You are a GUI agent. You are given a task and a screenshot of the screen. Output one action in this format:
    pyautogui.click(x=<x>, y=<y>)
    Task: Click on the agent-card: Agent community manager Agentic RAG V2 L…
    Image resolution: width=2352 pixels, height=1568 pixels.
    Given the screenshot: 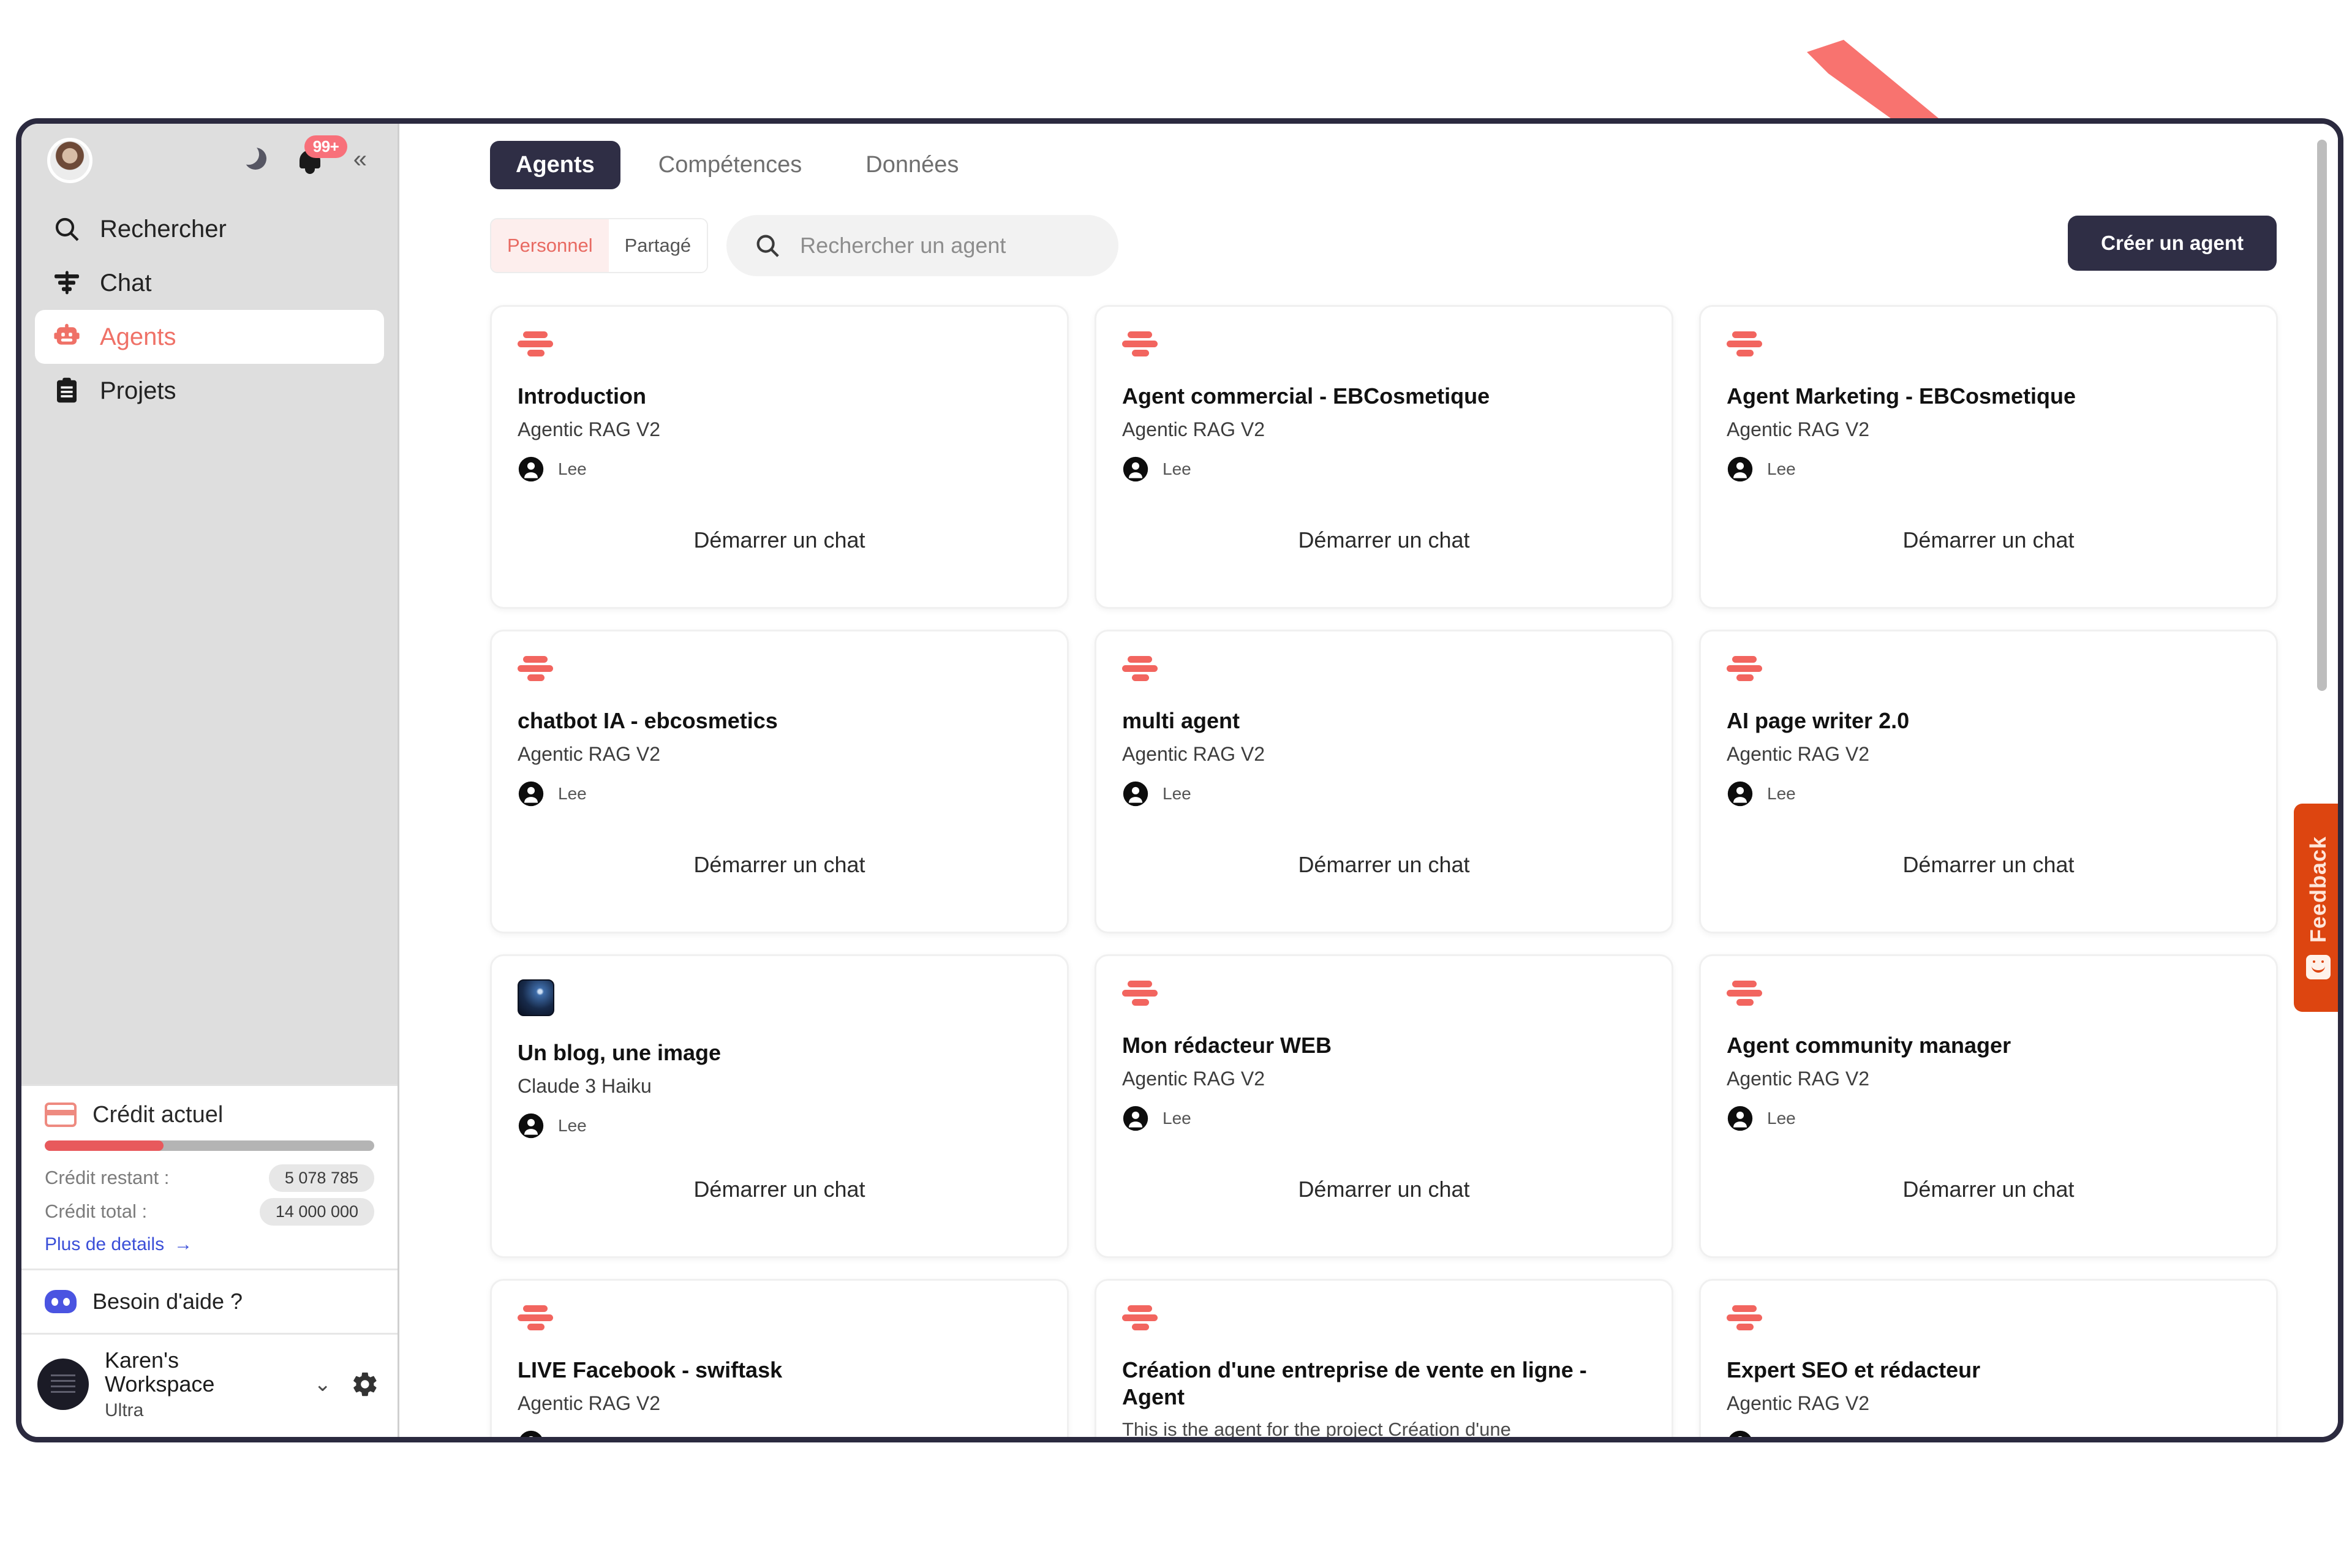 What is the action you would take?
    pyautogui.click(x=1988, y=1106)
    